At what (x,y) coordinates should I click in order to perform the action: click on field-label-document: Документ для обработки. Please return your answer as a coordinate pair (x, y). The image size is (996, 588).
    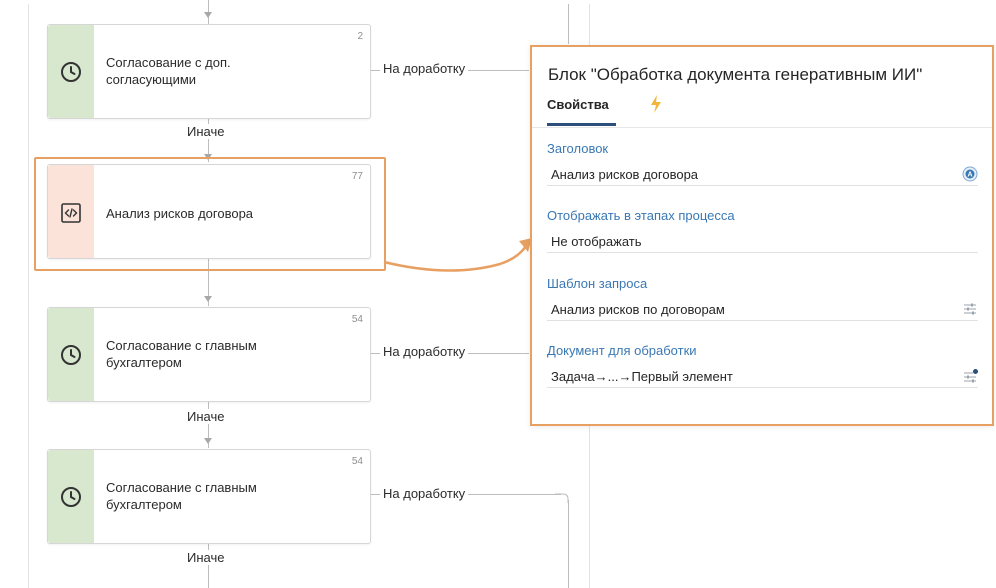
    Looking at the image, I should click on (622, 350).